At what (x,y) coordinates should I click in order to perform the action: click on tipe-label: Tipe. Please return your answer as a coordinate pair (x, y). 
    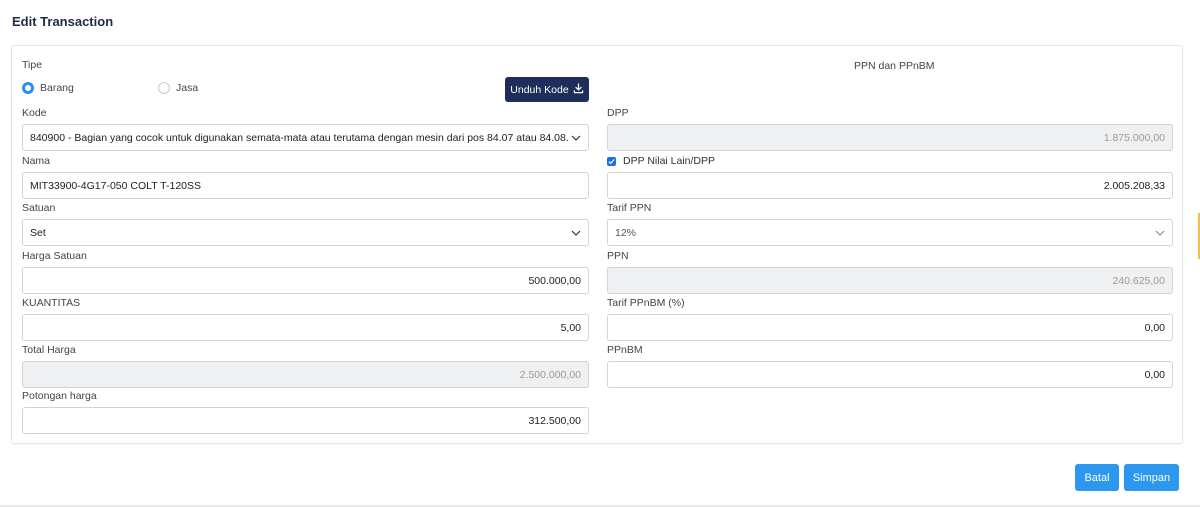
    Looking at the image, I should click on (32, 65).